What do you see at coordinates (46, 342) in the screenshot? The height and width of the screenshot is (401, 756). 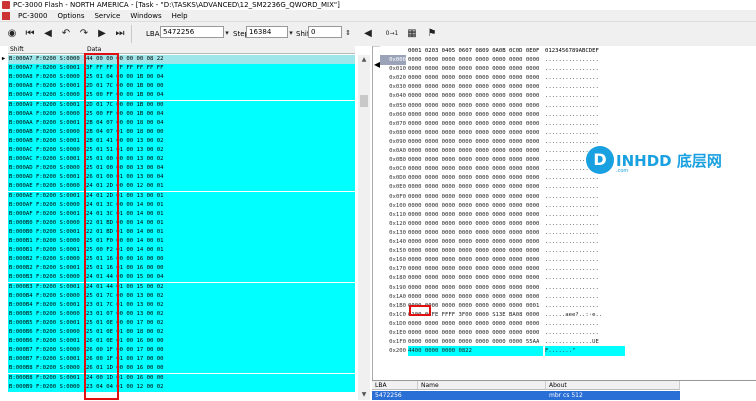 I see `cell-shift: B:000B6 F:0200 S:0001` at bounding box center [46, 342].